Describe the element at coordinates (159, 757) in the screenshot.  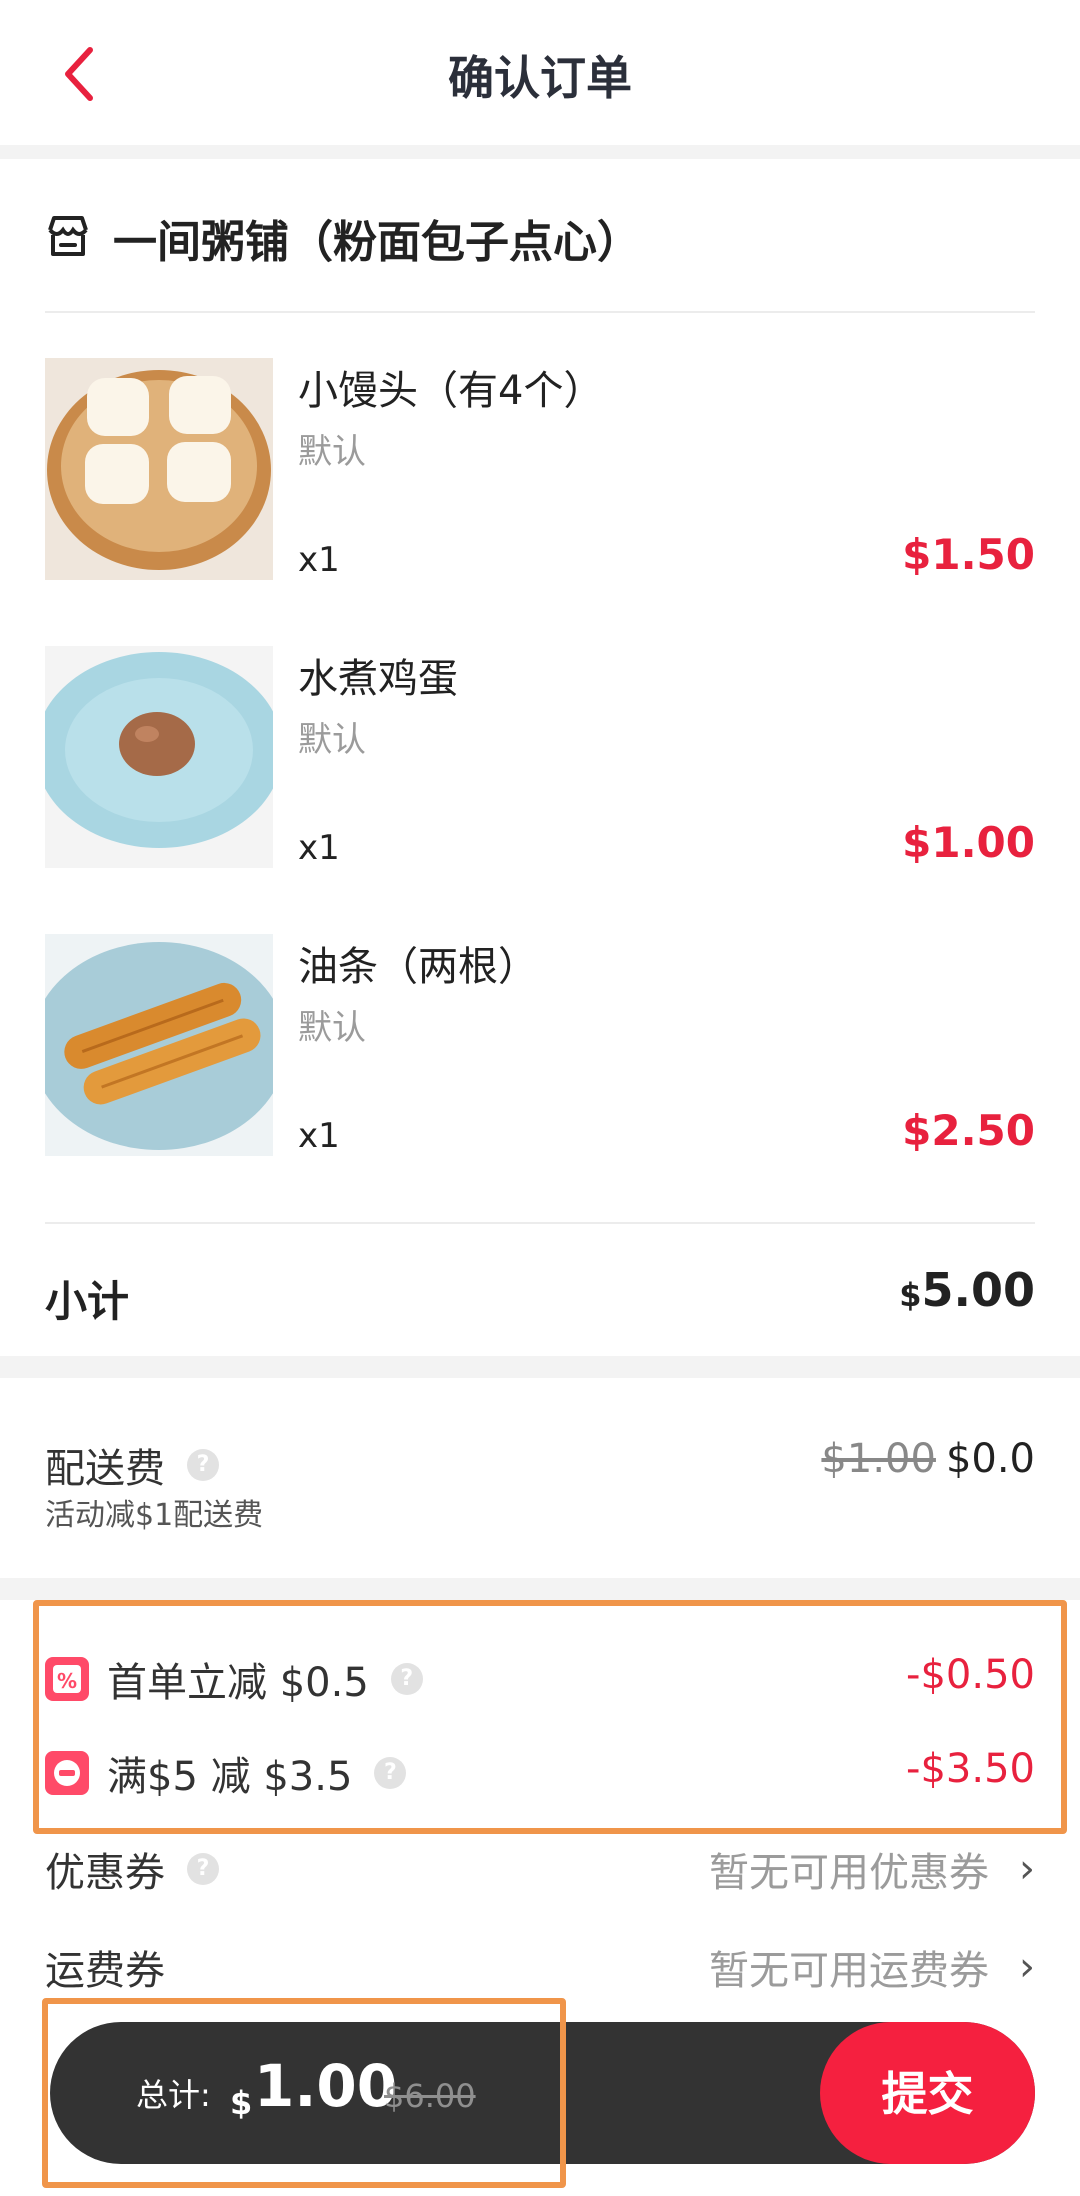
I see `item-image-boiled-egg` at that location.